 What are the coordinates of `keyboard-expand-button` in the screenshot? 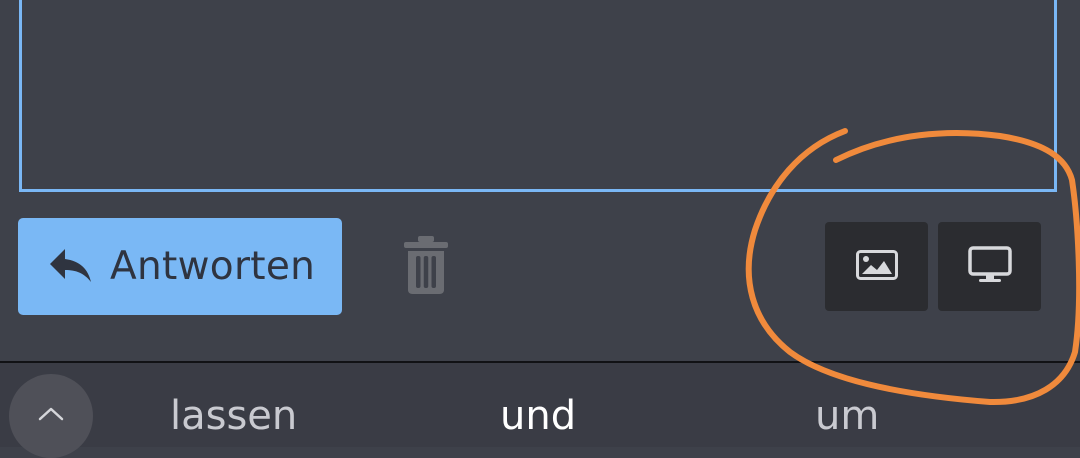 It's located at (51, 416).